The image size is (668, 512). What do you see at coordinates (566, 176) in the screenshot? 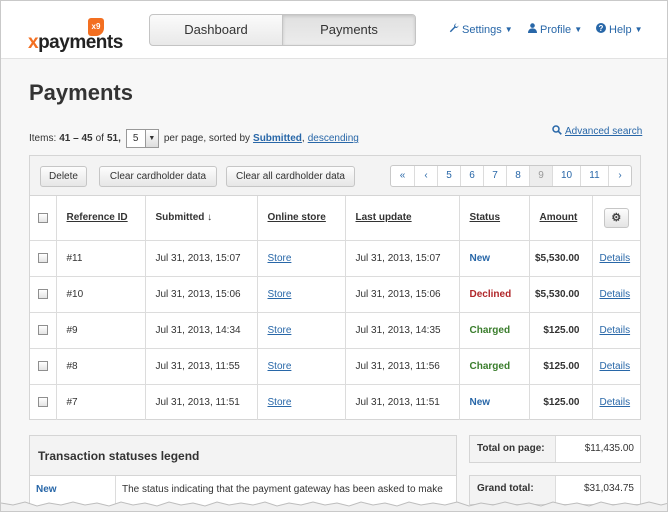
I see `pager-page-10: 10` at bounding box center [566, 176].